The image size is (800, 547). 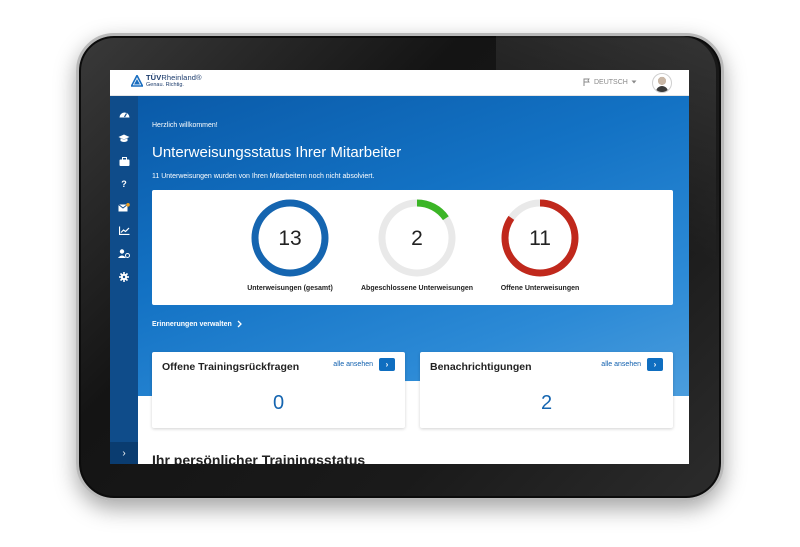 I want to click on greeting-text: Herzlich willkommen!, so click(x=185, y=125).